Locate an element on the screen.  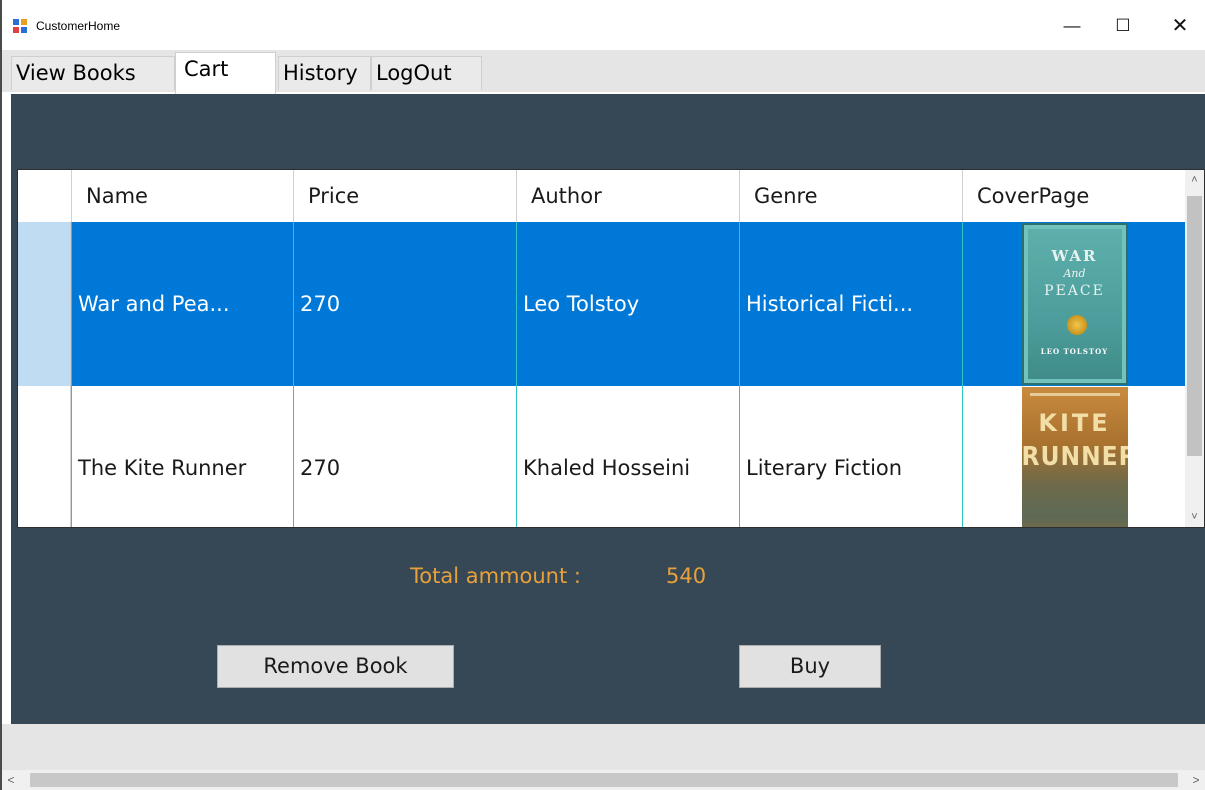
cell-author: Leo Tolstoy is located at coordinates (627, 304).